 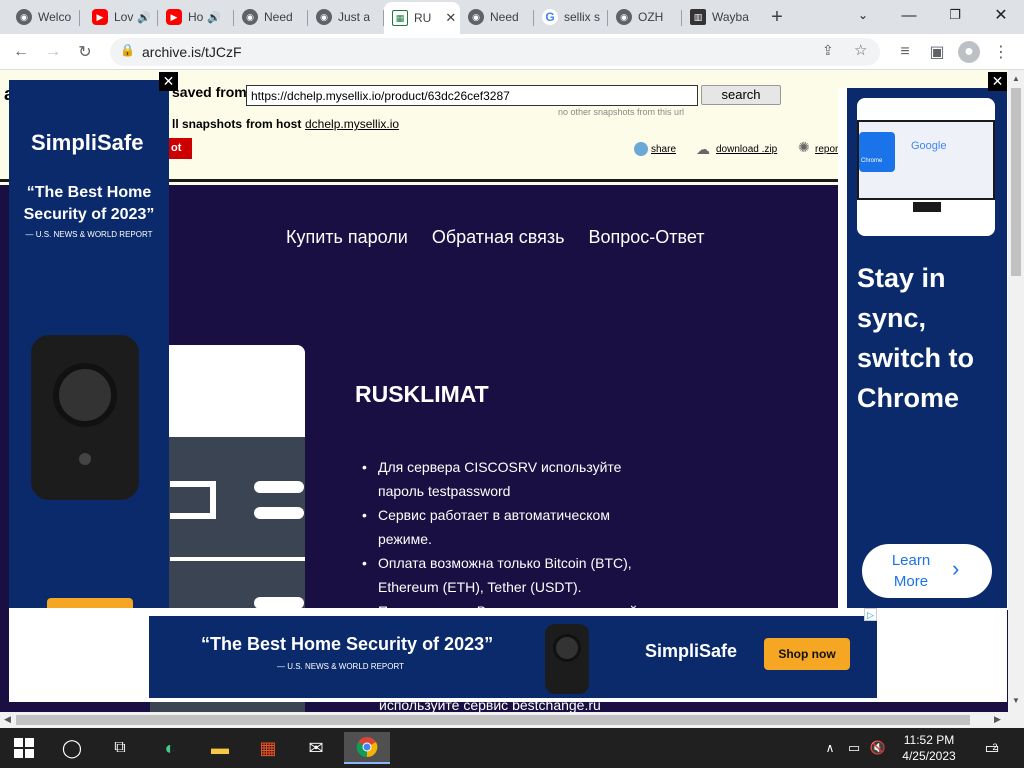 I want to click on chrome-badge: Chrome, so click(x=877, y=152).